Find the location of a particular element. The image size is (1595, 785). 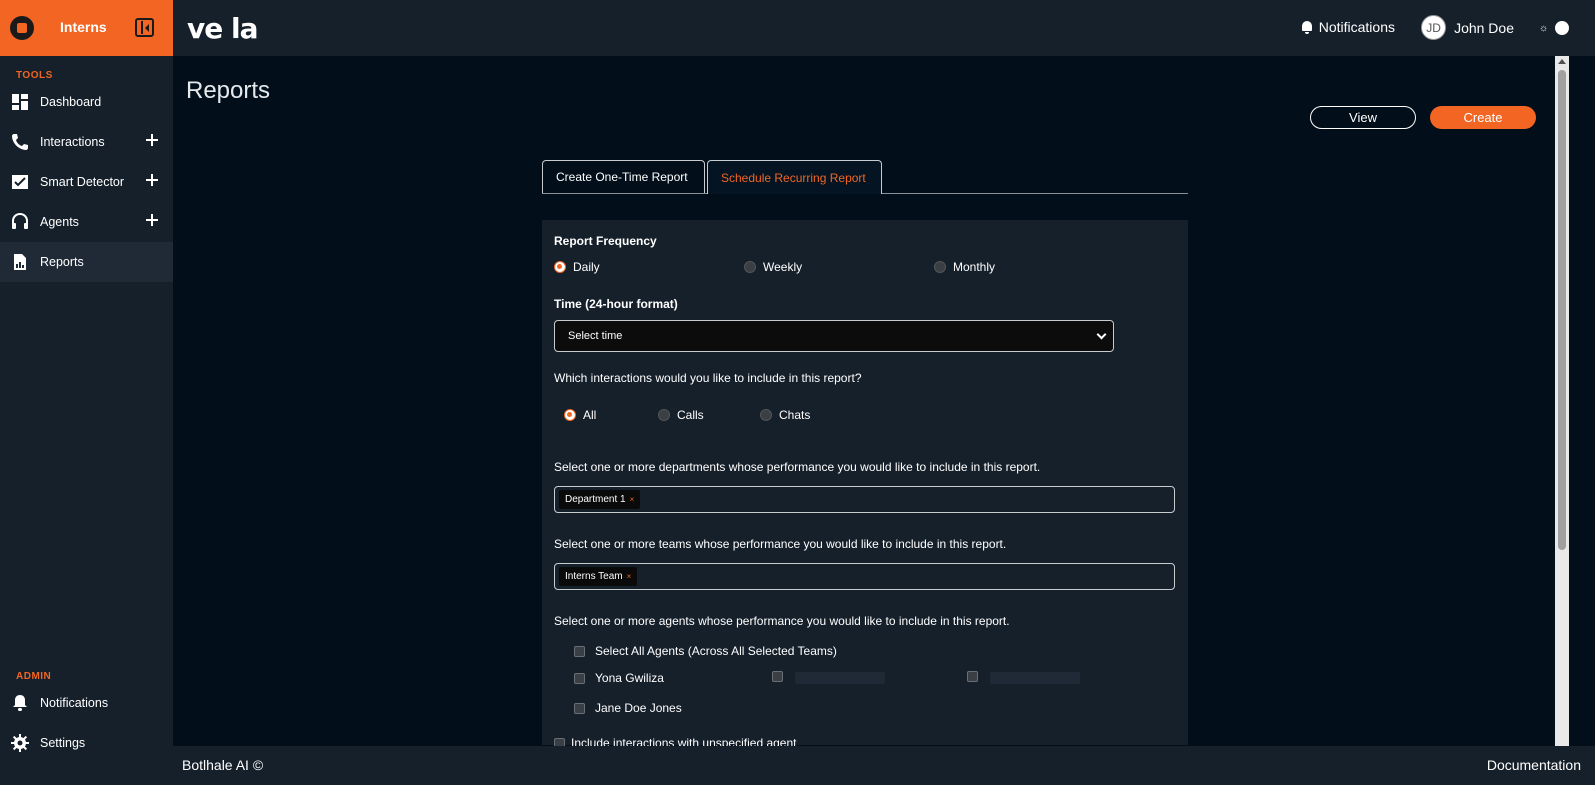

toggle-knob is located at coordinates (1562, 28).